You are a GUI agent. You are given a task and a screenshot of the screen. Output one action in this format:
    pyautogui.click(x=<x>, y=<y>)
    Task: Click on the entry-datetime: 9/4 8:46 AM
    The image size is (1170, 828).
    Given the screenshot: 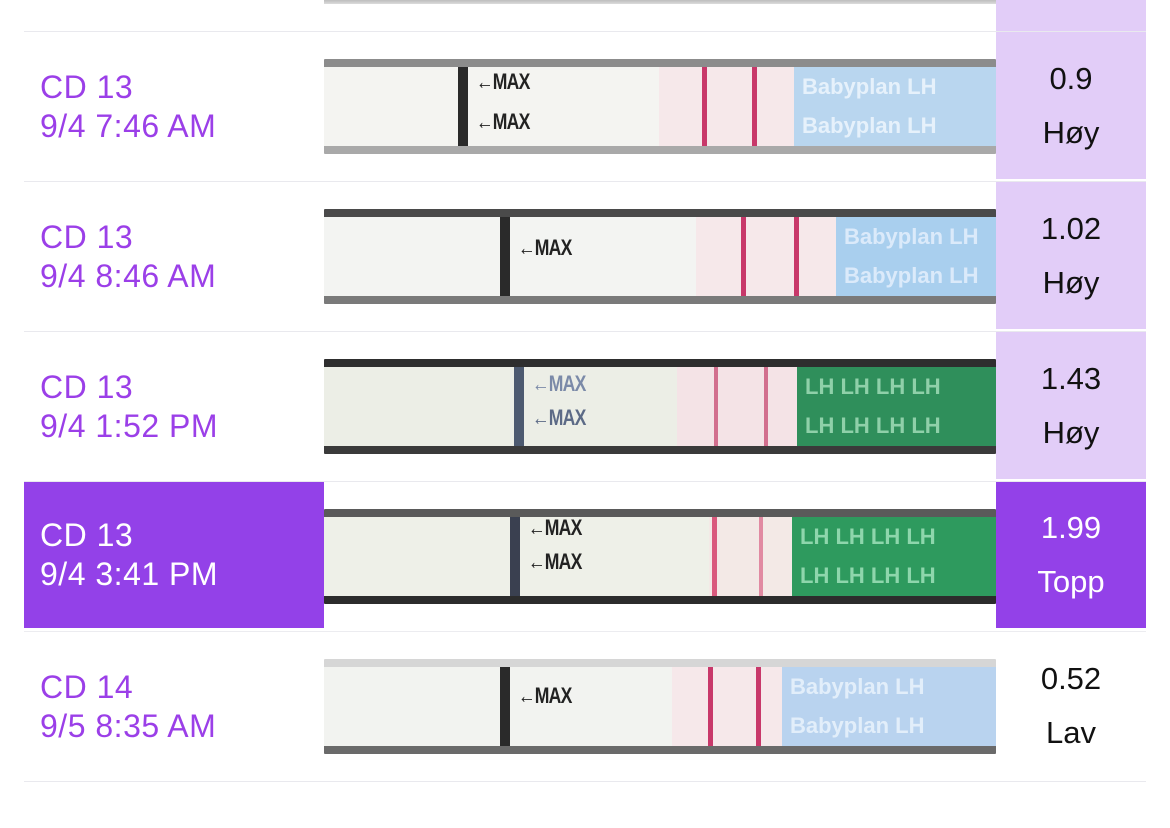 What is the action you would take?
    pyautogui.click(x=128, y=275)
    